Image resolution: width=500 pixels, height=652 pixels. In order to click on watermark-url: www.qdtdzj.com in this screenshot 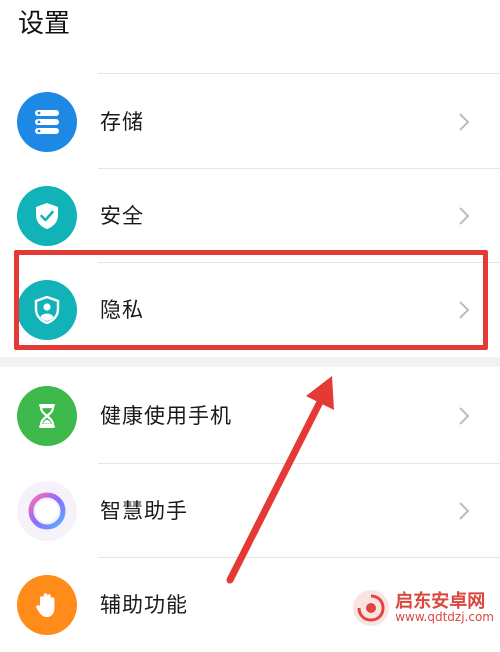, I will do `click(444, 617)`.